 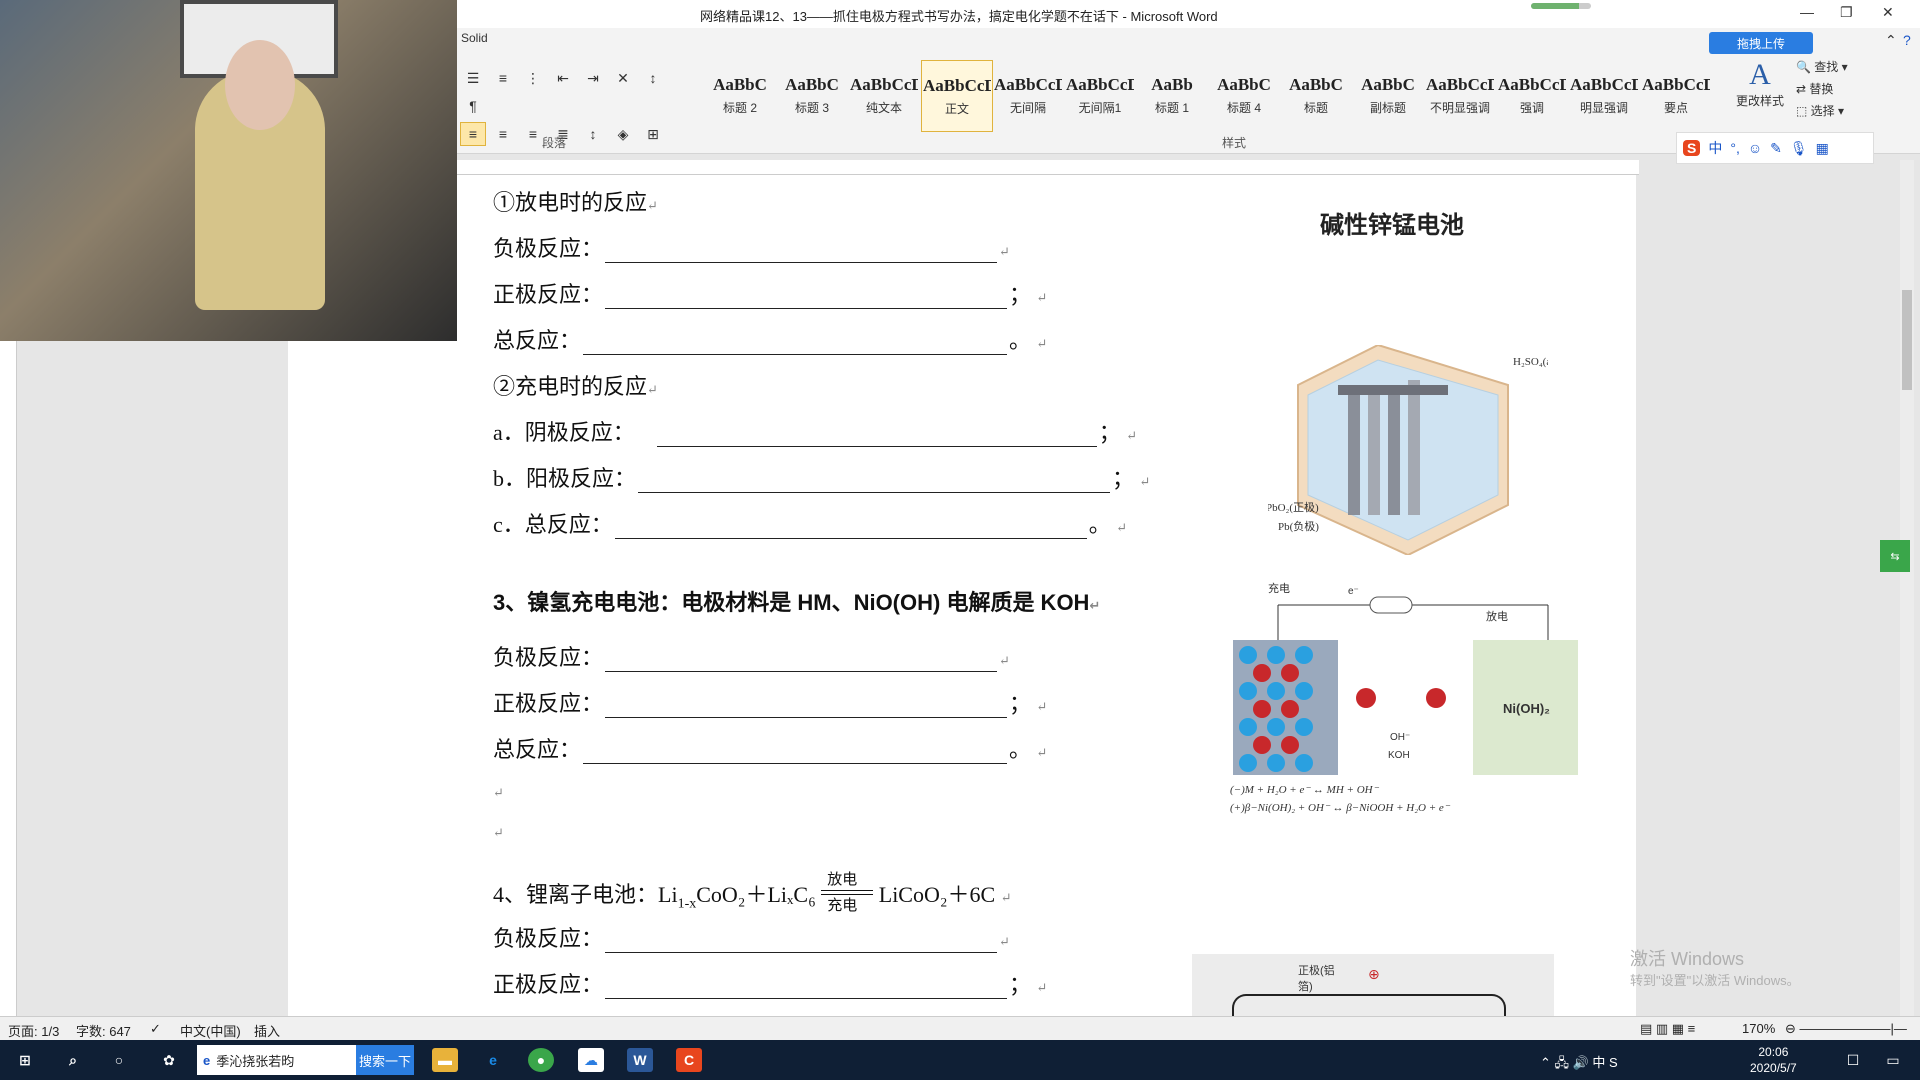 What do you see at coordinates (1759, 101) in the screenshot?
I see `change-style-label: 更改样式` at bounding box center [1759, 101].